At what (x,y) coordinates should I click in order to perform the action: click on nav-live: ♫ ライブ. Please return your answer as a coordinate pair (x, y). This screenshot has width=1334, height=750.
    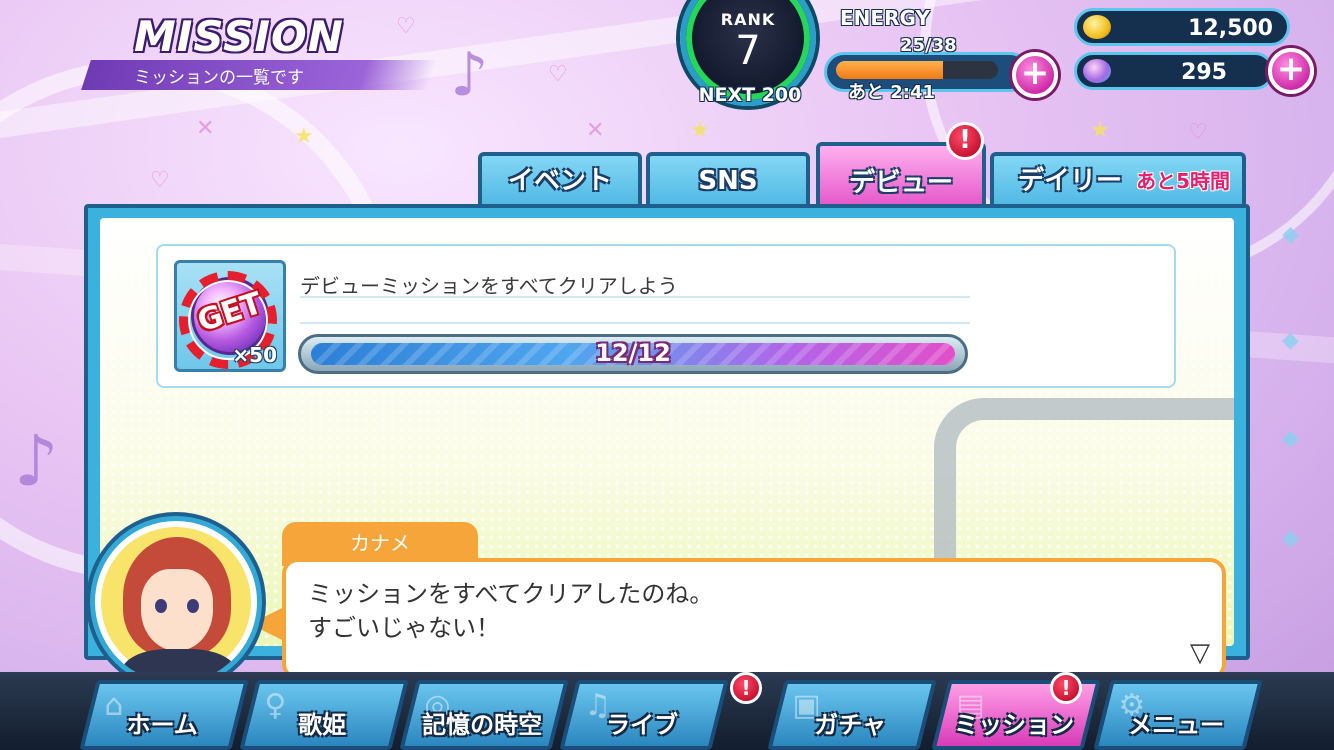
    Looking at the image, I should click on (644, 715).